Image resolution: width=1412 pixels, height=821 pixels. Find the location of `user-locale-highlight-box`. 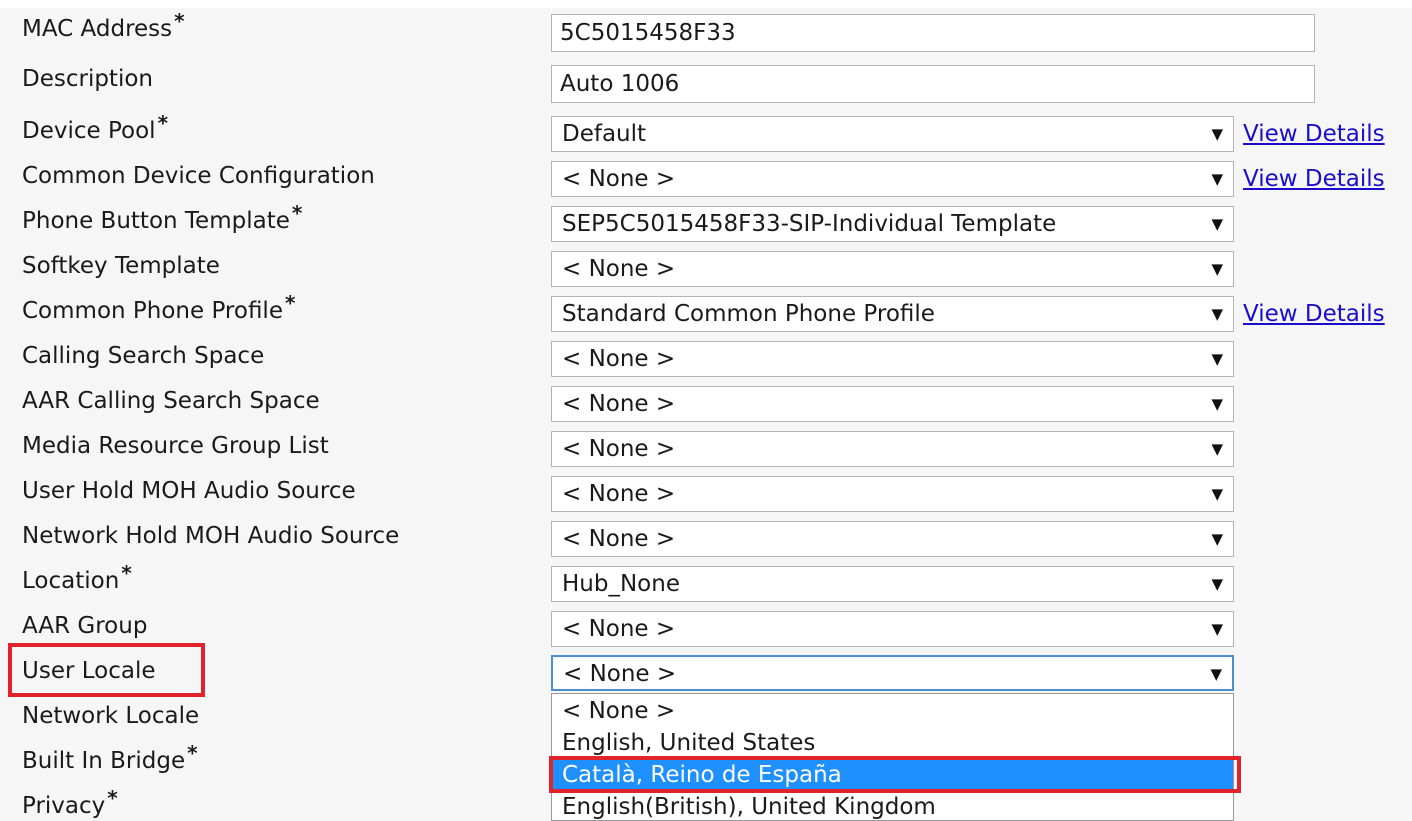

user-locale-highlight-box is located at coordinates (106, 670).